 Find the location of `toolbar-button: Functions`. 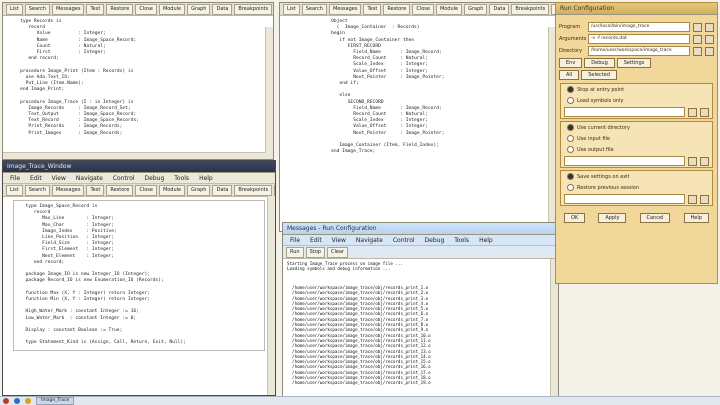

toolbar-button: Functions is located at coordinates (274, 190).